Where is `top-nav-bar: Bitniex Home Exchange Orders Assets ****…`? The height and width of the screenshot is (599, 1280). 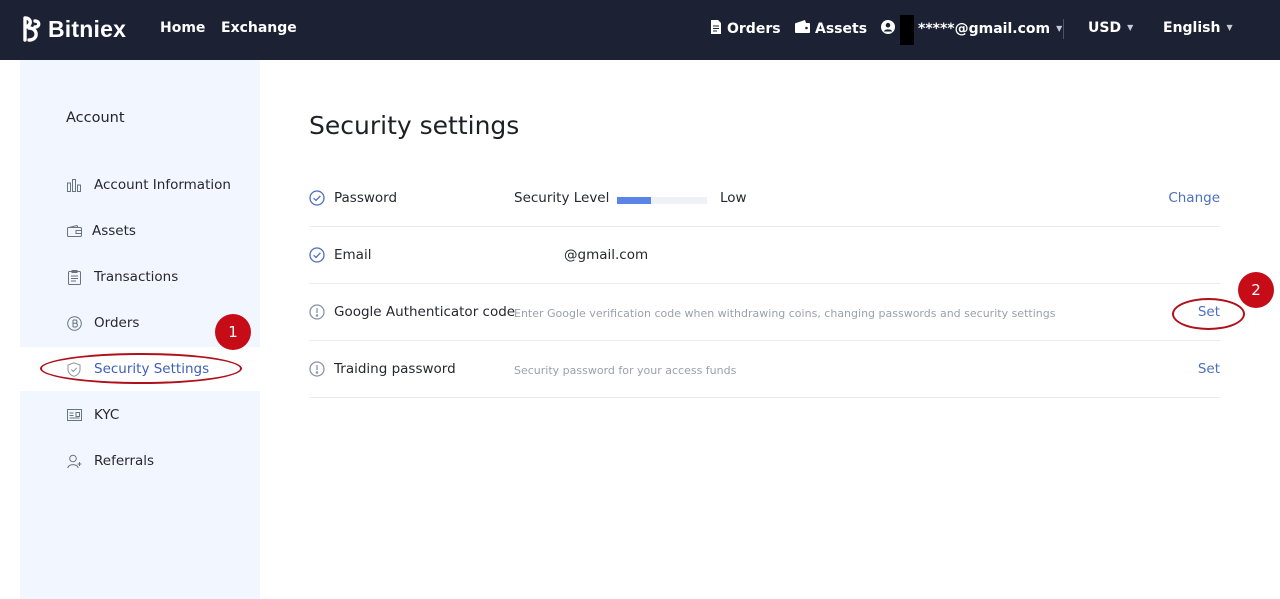
top-nav-bar: Bitniex Home Exchange Orders Assets ****… is located at coordinates (640, 30).